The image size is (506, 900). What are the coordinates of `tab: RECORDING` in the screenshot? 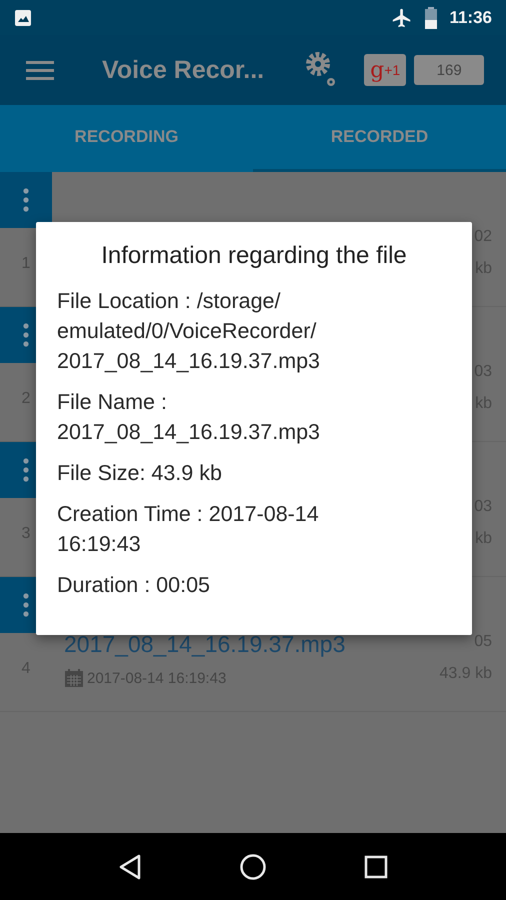 It's located at (126, 138).